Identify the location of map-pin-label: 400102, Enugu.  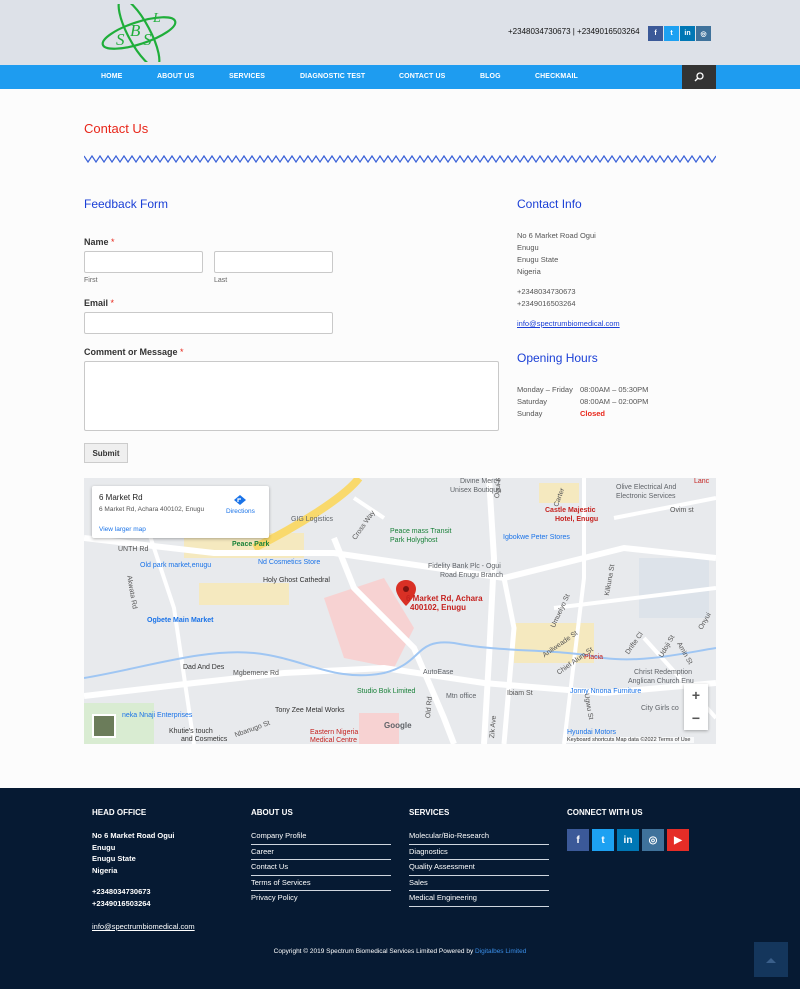
(438, 607).